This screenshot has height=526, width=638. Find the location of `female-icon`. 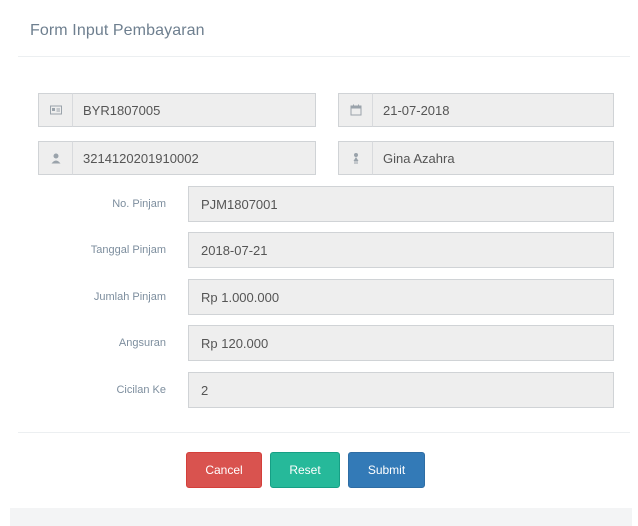

female-icon is located at coordinates (355, 158).